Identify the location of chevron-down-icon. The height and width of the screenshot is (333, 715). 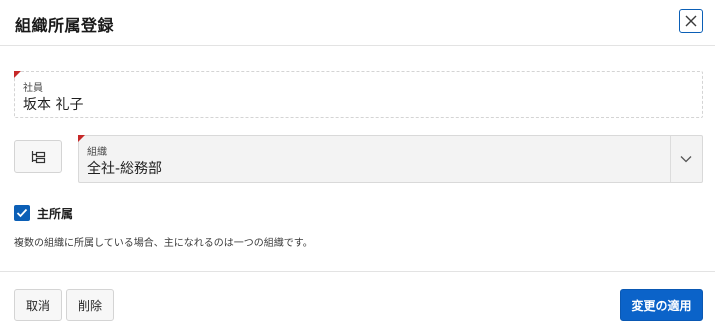
(686, 159).